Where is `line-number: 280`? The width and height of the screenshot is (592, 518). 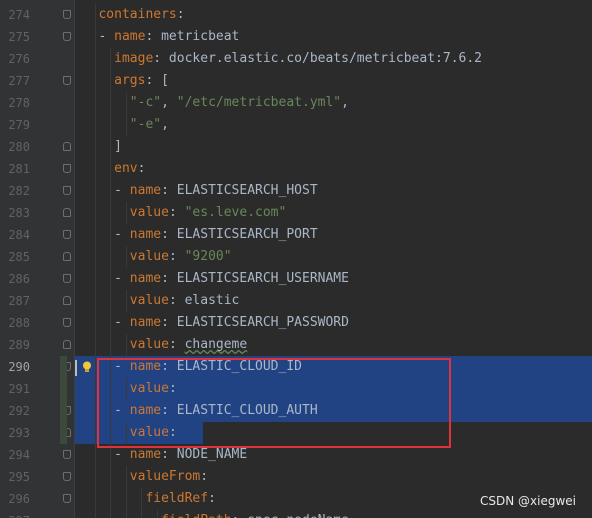
line-number: 280 is located at coordinates (15, 147).